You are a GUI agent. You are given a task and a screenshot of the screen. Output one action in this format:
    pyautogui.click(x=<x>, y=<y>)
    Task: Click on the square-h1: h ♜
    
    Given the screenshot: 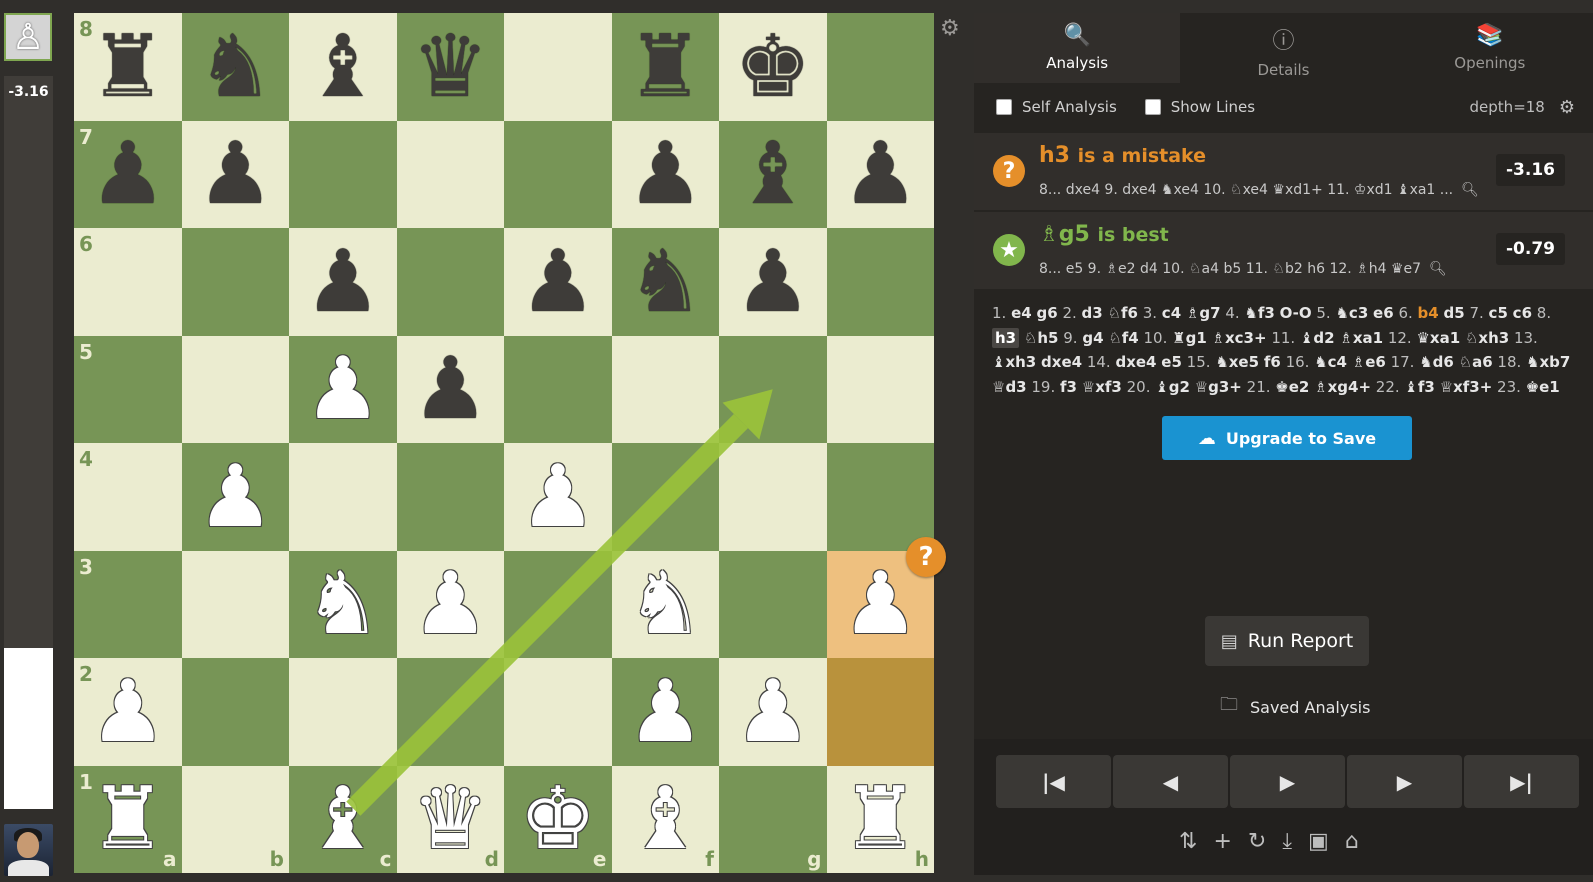 What is the action you would take?
    pyautogui.click(x=880, y=819)
    